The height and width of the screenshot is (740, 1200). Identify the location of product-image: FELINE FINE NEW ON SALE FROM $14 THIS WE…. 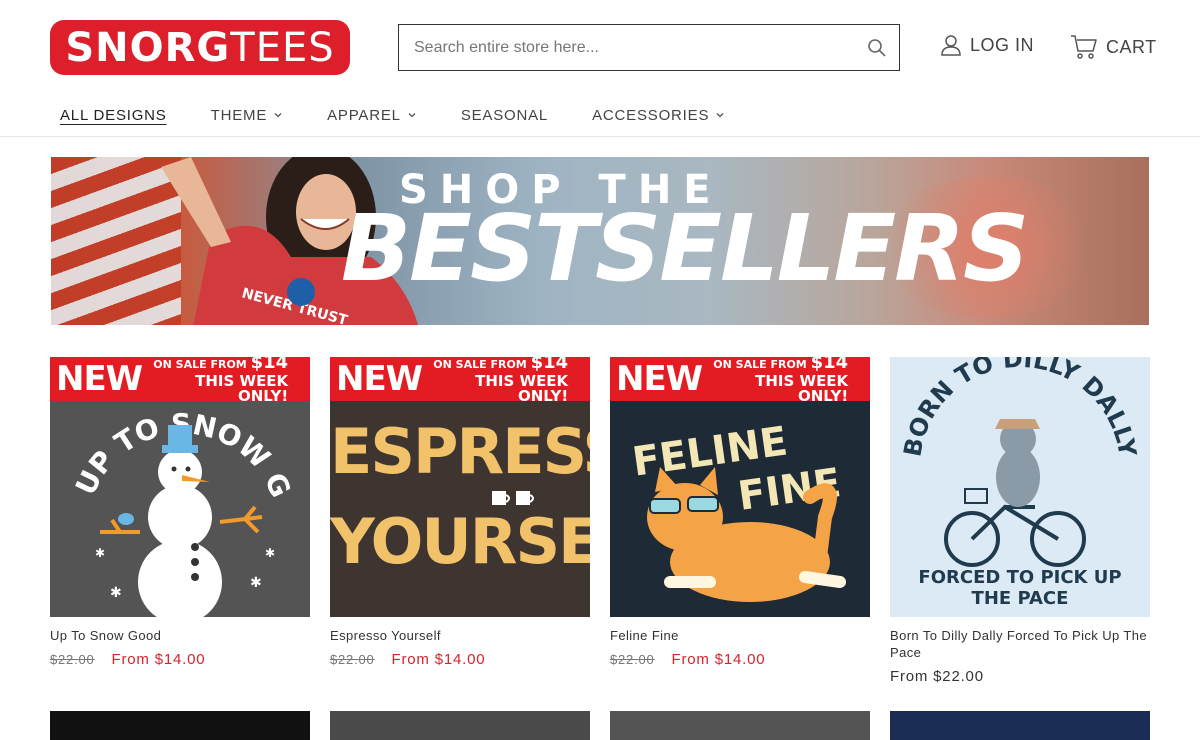
(740, 487).